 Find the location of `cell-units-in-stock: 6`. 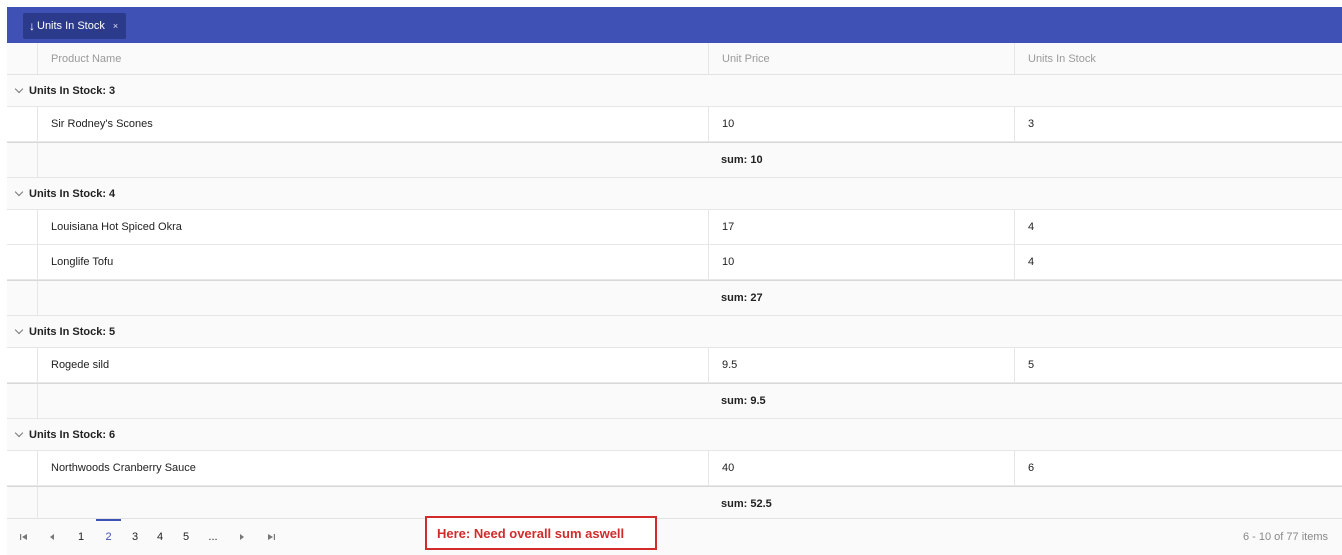

cell-units-in-stock: 6 is located at coordinates (1178, 468).